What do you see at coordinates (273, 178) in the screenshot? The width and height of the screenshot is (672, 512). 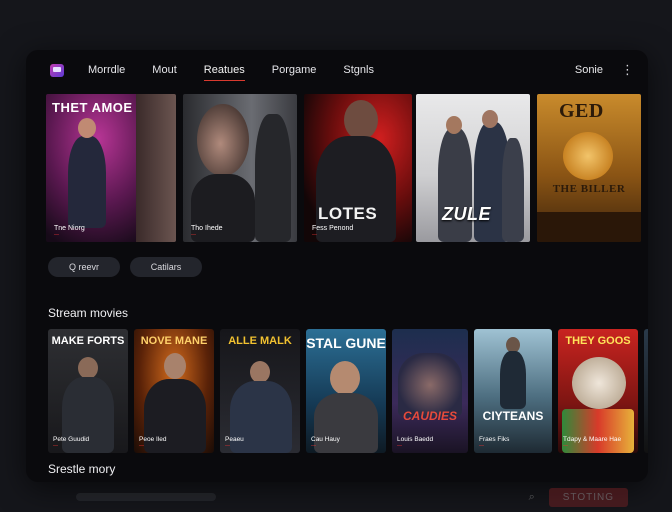 I see `figure-back` at bounding box center [273, 178].